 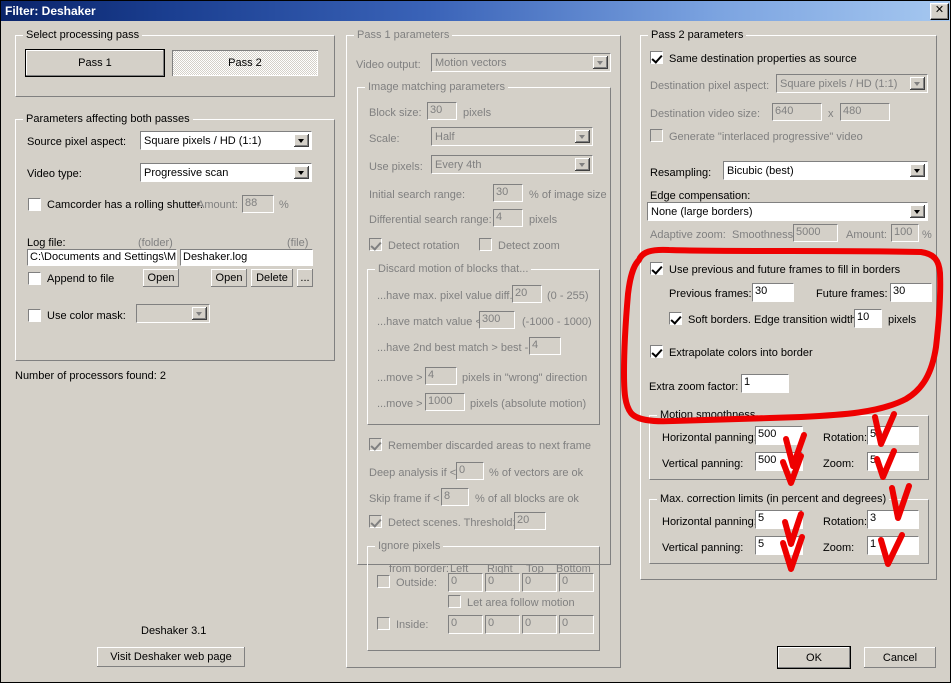 What do you see at coordinates (512, 164) in the screenshot?
I see `use-pixels-combo: Every 4th` at bounding box center [512, 164].